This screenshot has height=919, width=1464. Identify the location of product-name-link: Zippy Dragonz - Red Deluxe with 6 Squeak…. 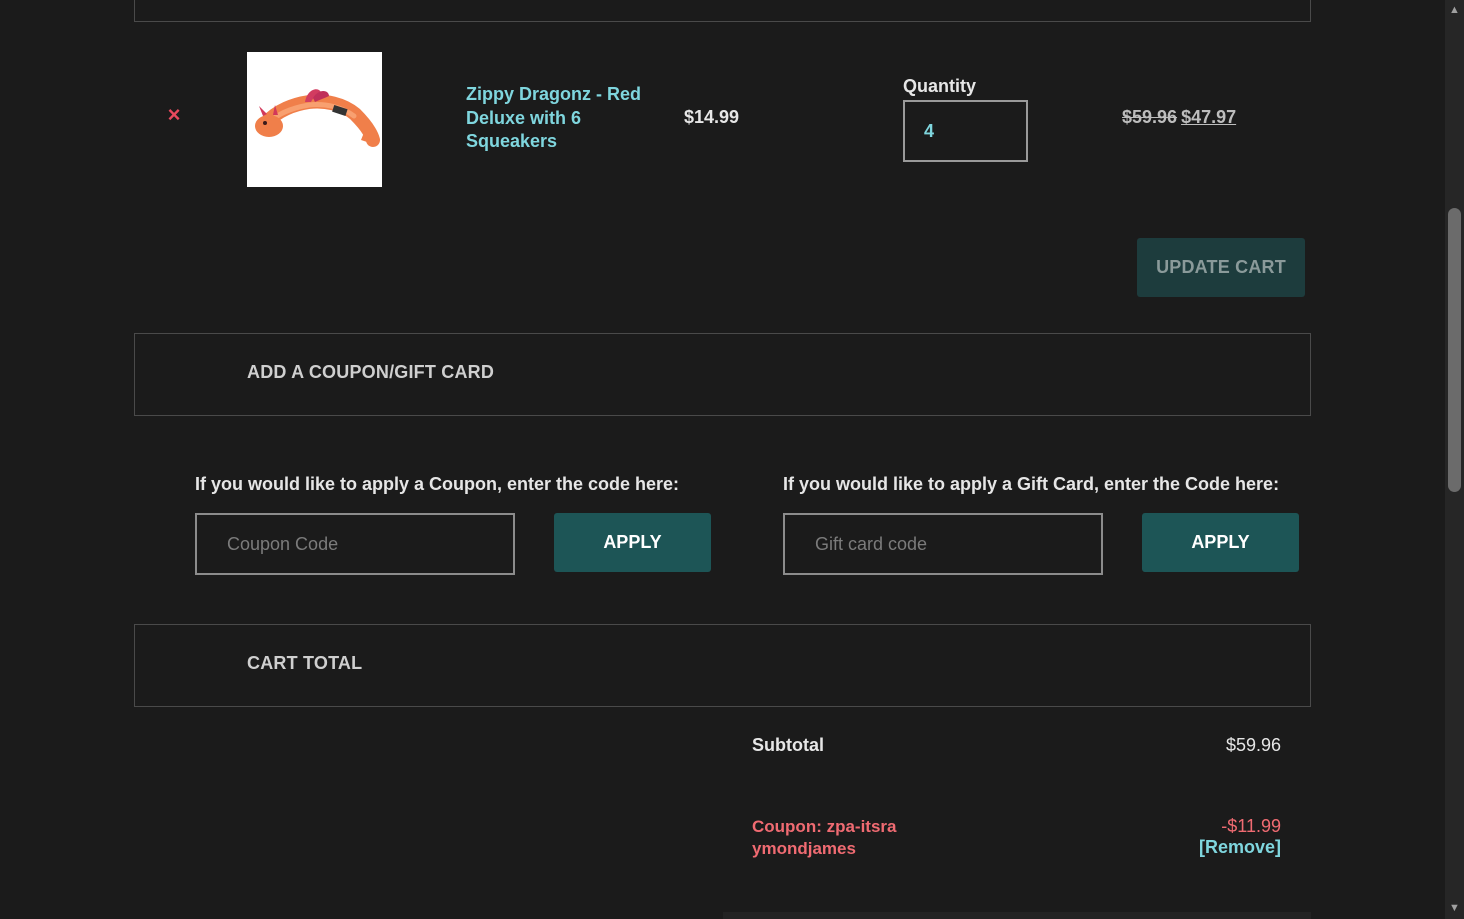
(556, 118).